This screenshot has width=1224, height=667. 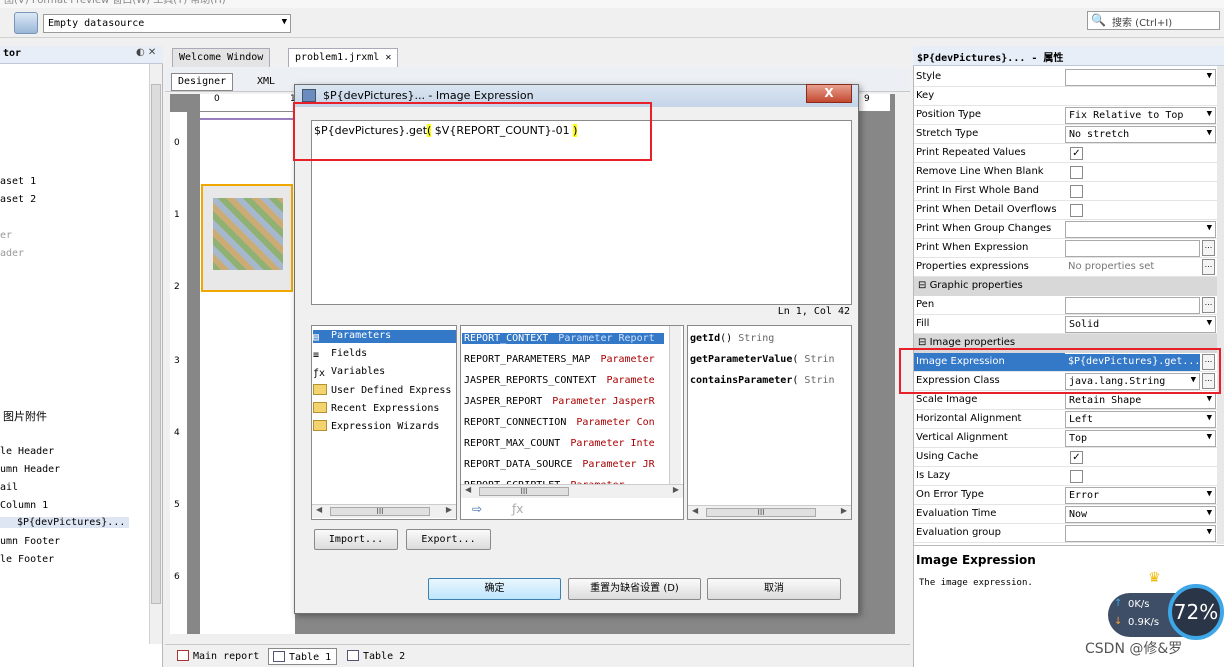 What do you see at coordinates (1220, 305) in the screenshot?
I see `properties-scrollbar` at bounding box center [1220, 305].